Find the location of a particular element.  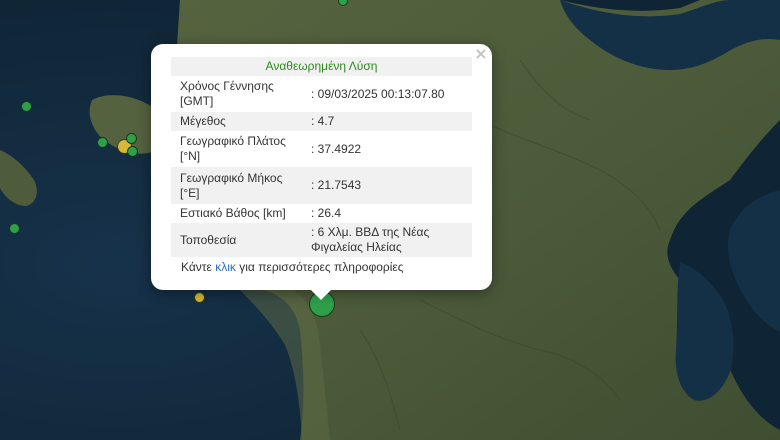

latitude-label: Γεωγραφικό Πλάτος [°N] is located at coordinates (233, 148).